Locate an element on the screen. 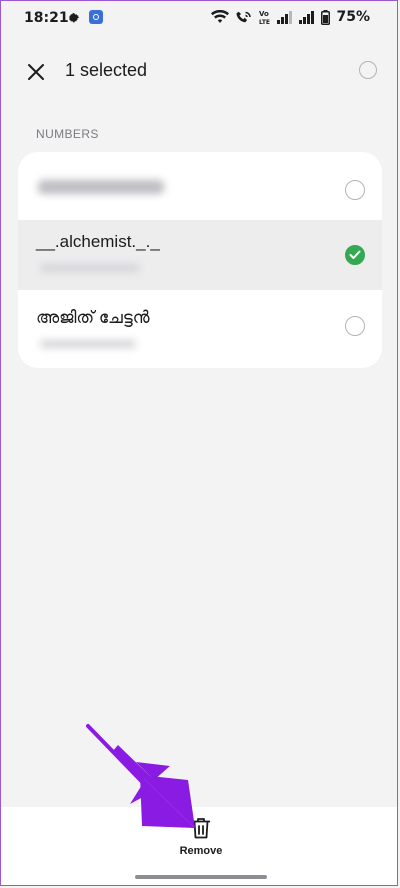  close-icon is located at coordinates (36, 72).